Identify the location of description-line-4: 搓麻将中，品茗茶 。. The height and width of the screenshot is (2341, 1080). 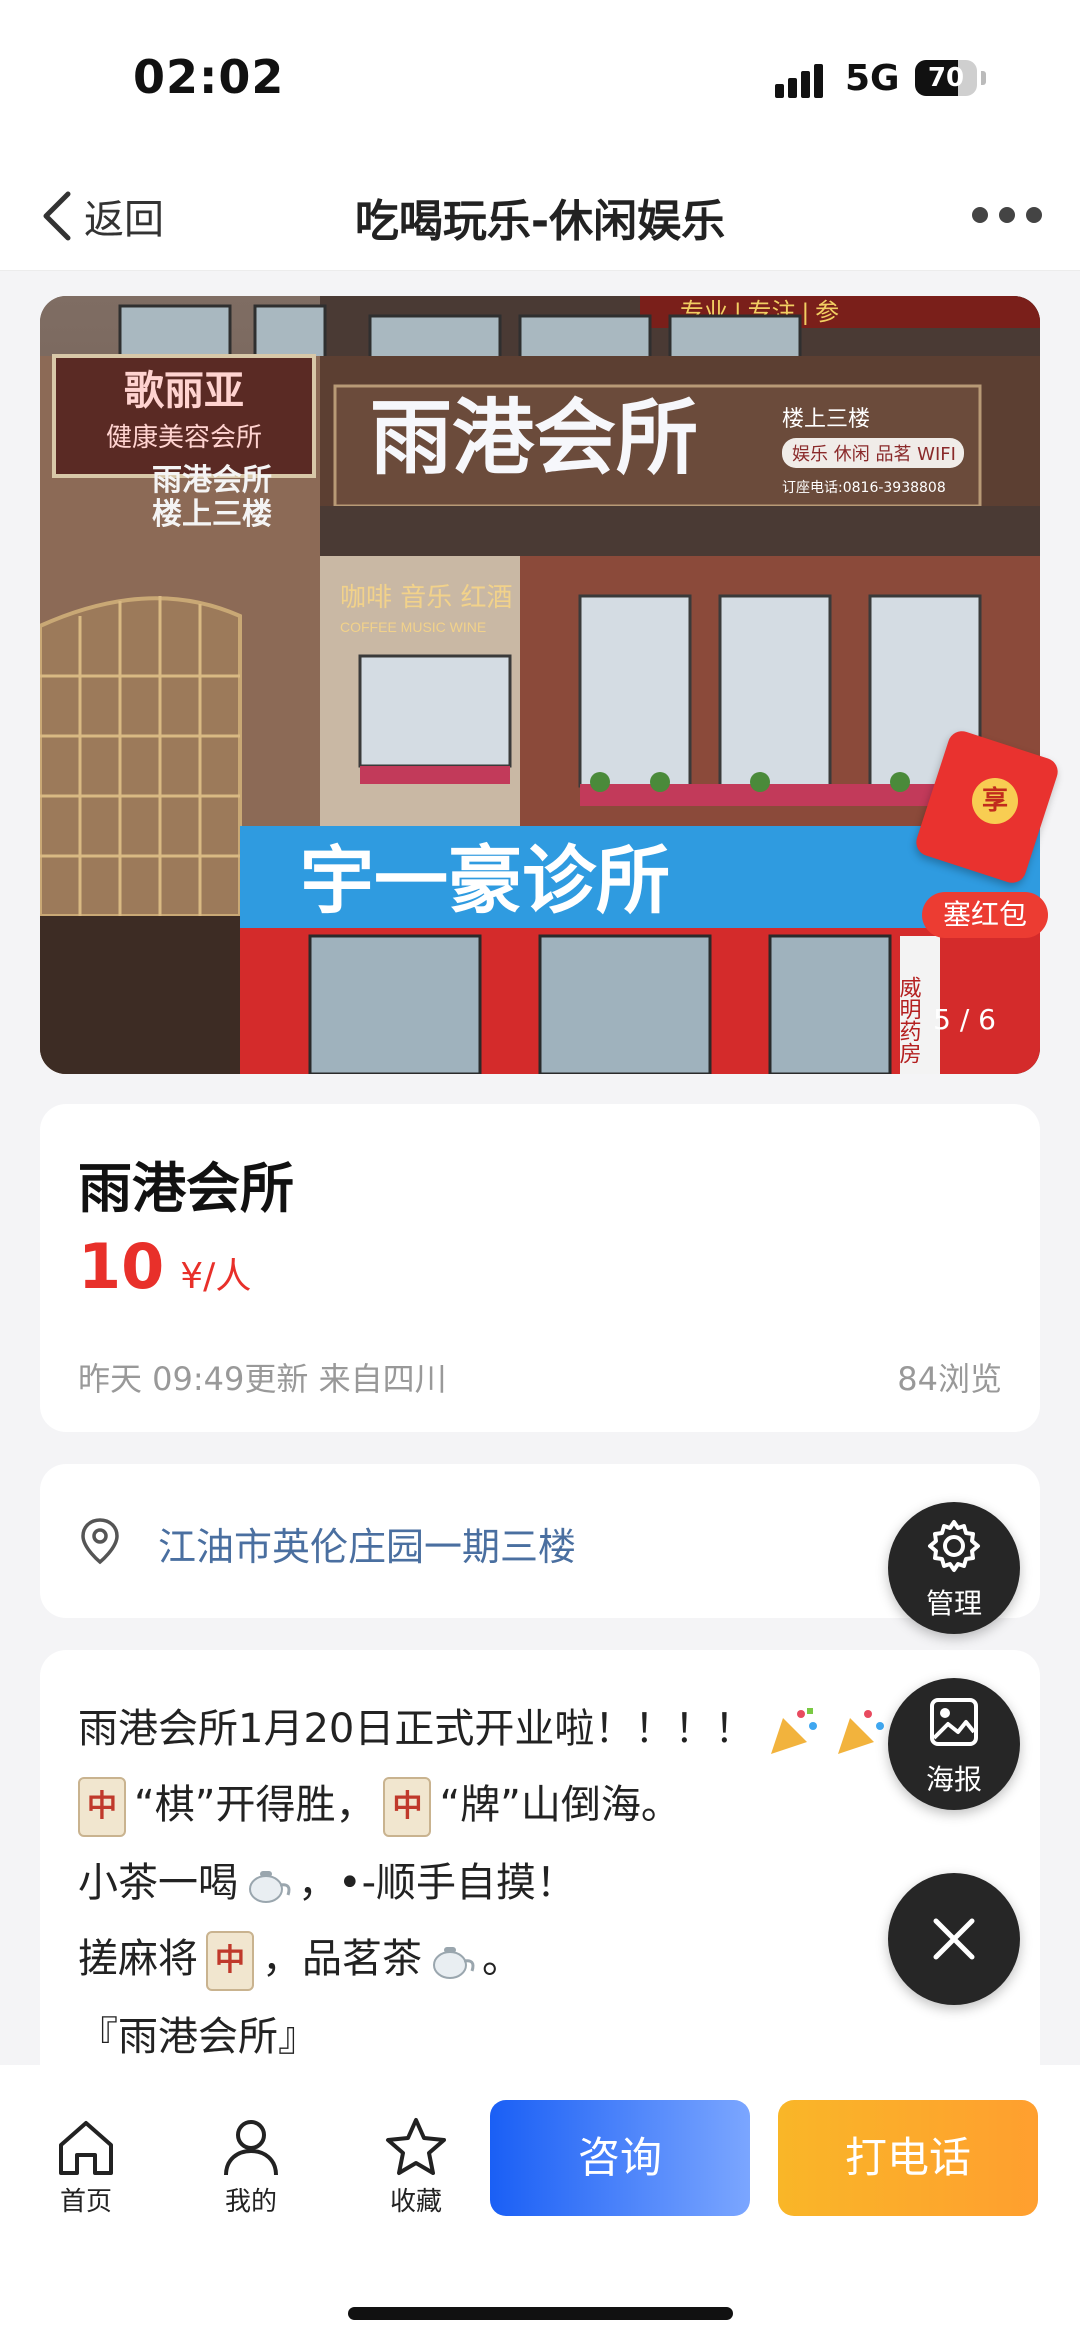
(300, 1958).